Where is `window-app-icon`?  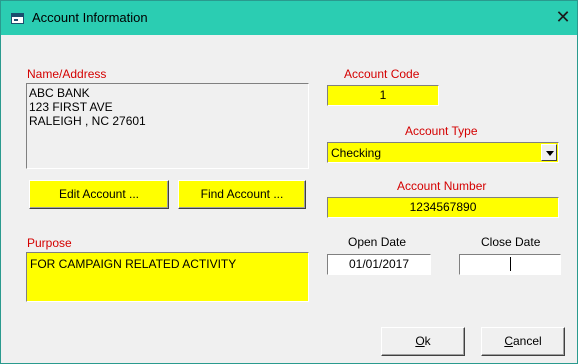
window-app-icon is located at coordinates (17, 18).